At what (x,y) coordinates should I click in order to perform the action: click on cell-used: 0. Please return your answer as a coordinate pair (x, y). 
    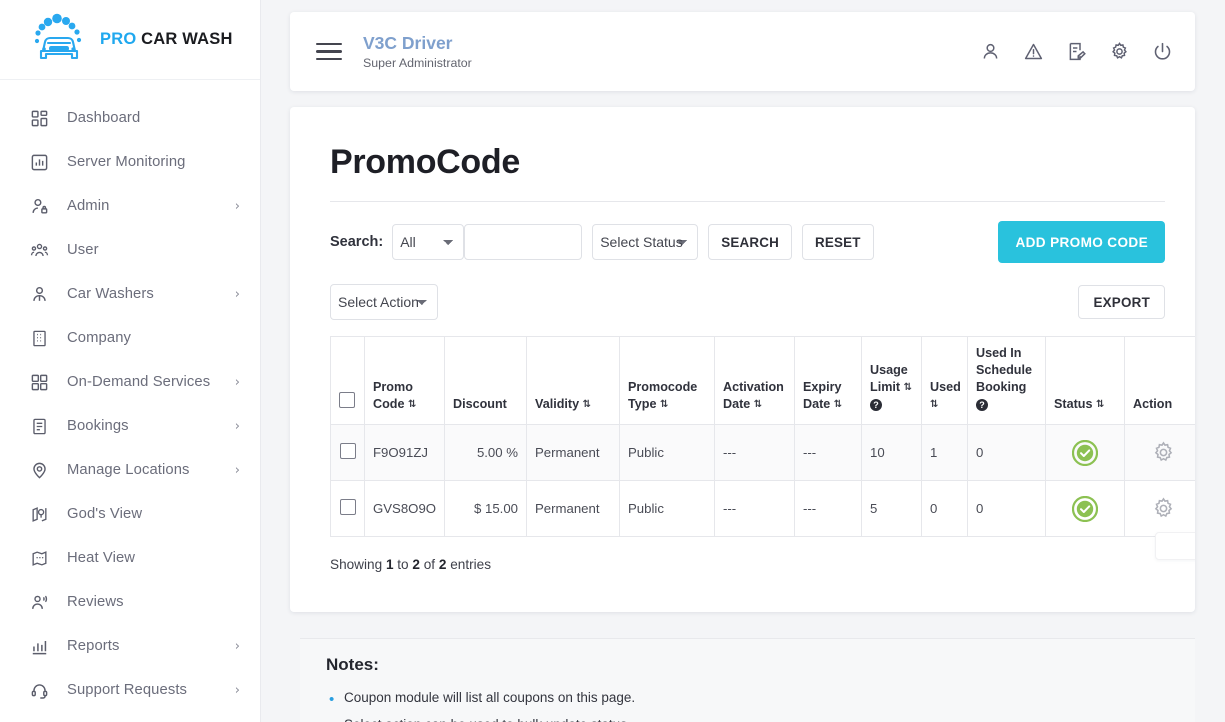
    Looking at the image, I should click on (944, 508).